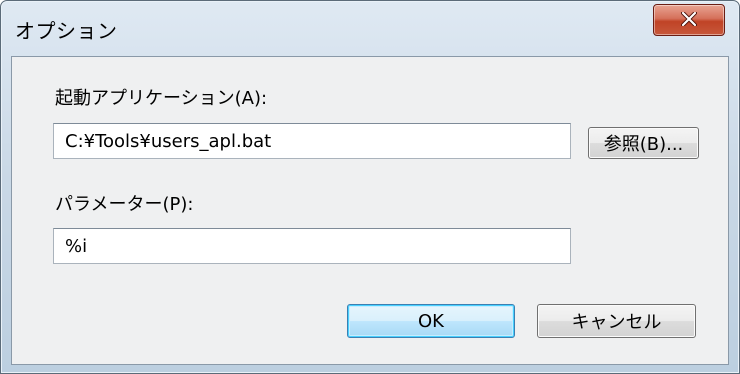 The image size is (740, 374). I want to click on param-input, so click(312, 246).